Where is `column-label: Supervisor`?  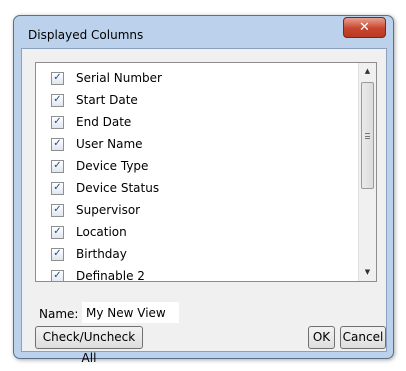 column-label: Supervisor is located at coordinates (108, 210).